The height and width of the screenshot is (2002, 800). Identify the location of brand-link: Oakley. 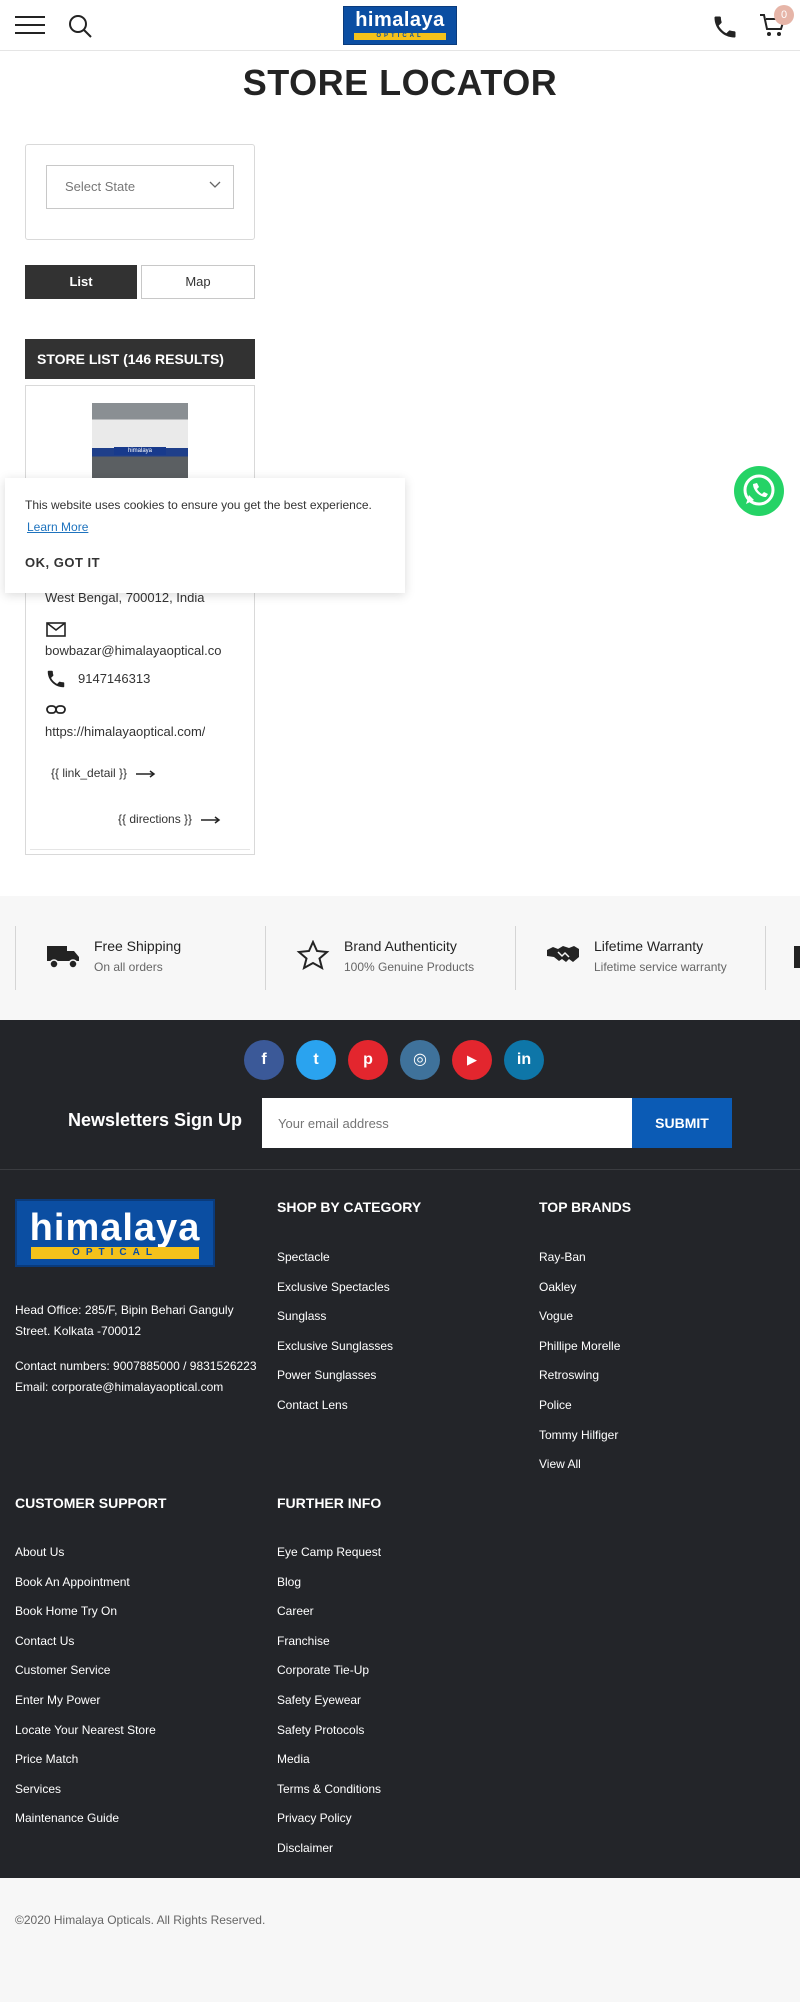
(557, 1287).